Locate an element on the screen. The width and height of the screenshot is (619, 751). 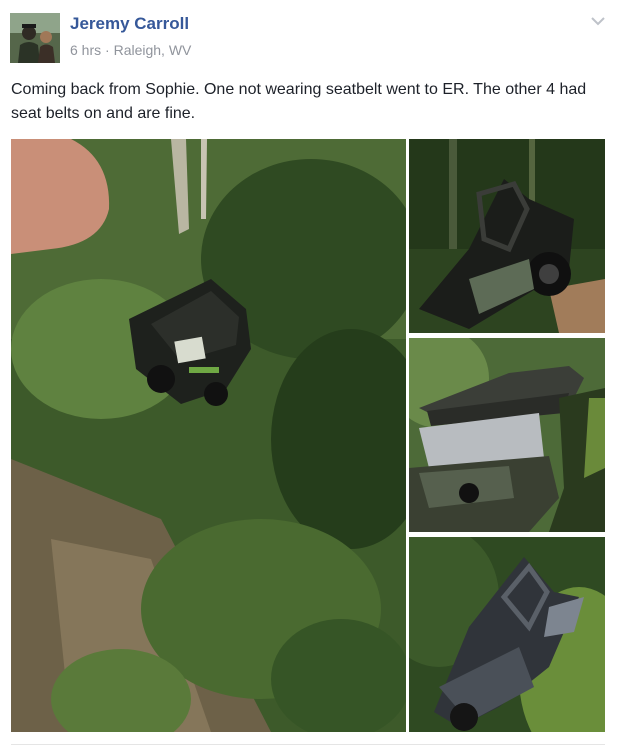
chevron-down-icon is located at coordinates (598, 21).